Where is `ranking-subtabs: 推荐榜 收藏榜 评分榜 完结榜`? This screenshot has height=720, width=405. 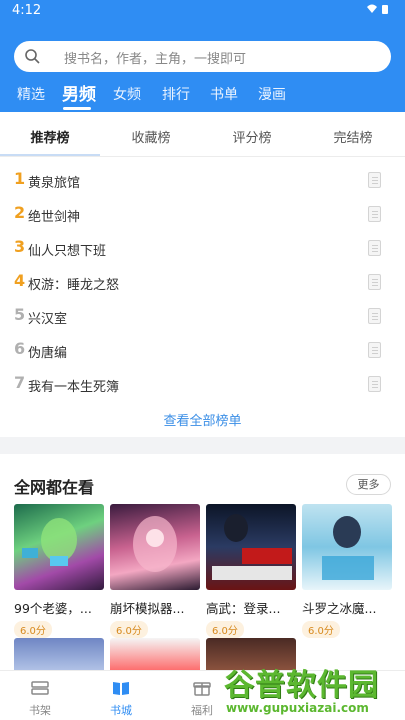
ranking-subtabs: 推荐榜 收藏榜 评分榜 完结榜 is located at coordinates (202, 134).